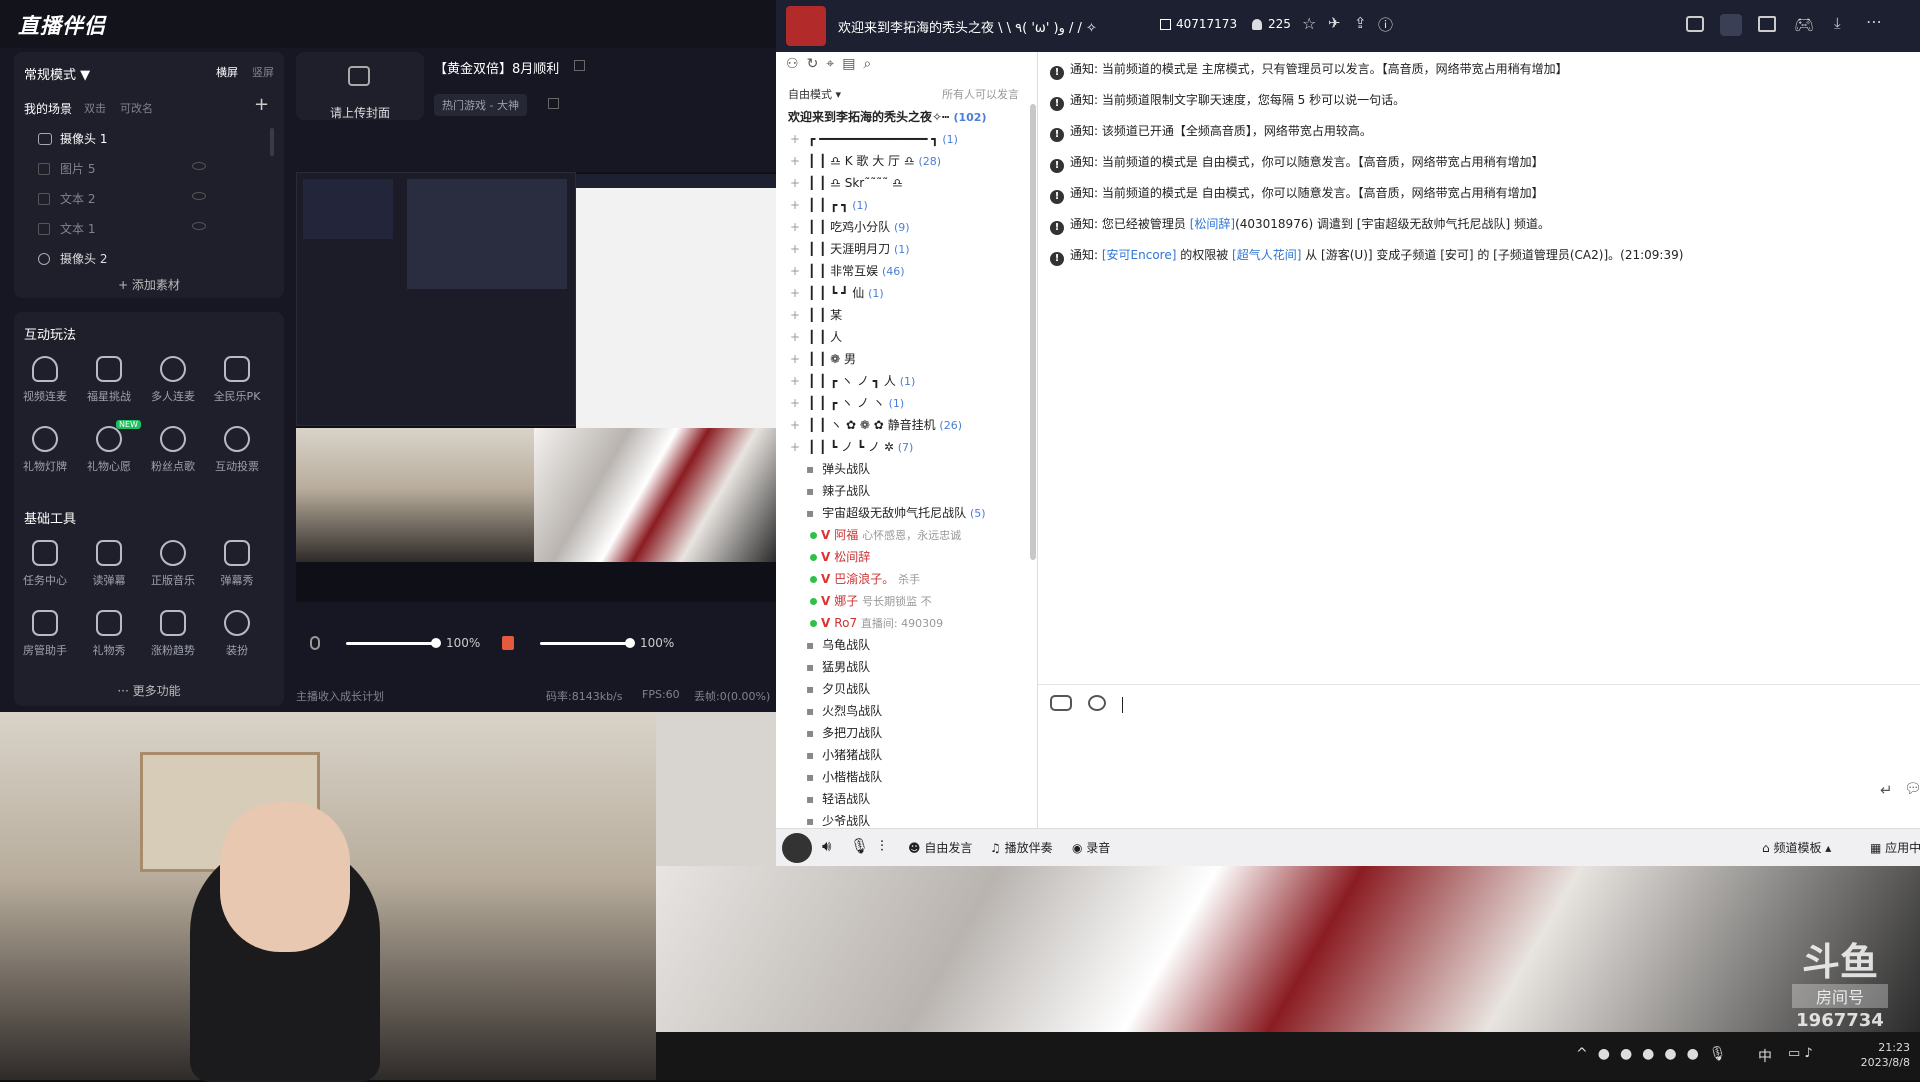 The width and height of the screenshot is (1920, 1082). What do you see at coordinates (907, 227) in the screenshot?
I see `subchannel-item: + ┃ ┃ 吃鸡小分队 (9)` at bounding box center [907, 227].